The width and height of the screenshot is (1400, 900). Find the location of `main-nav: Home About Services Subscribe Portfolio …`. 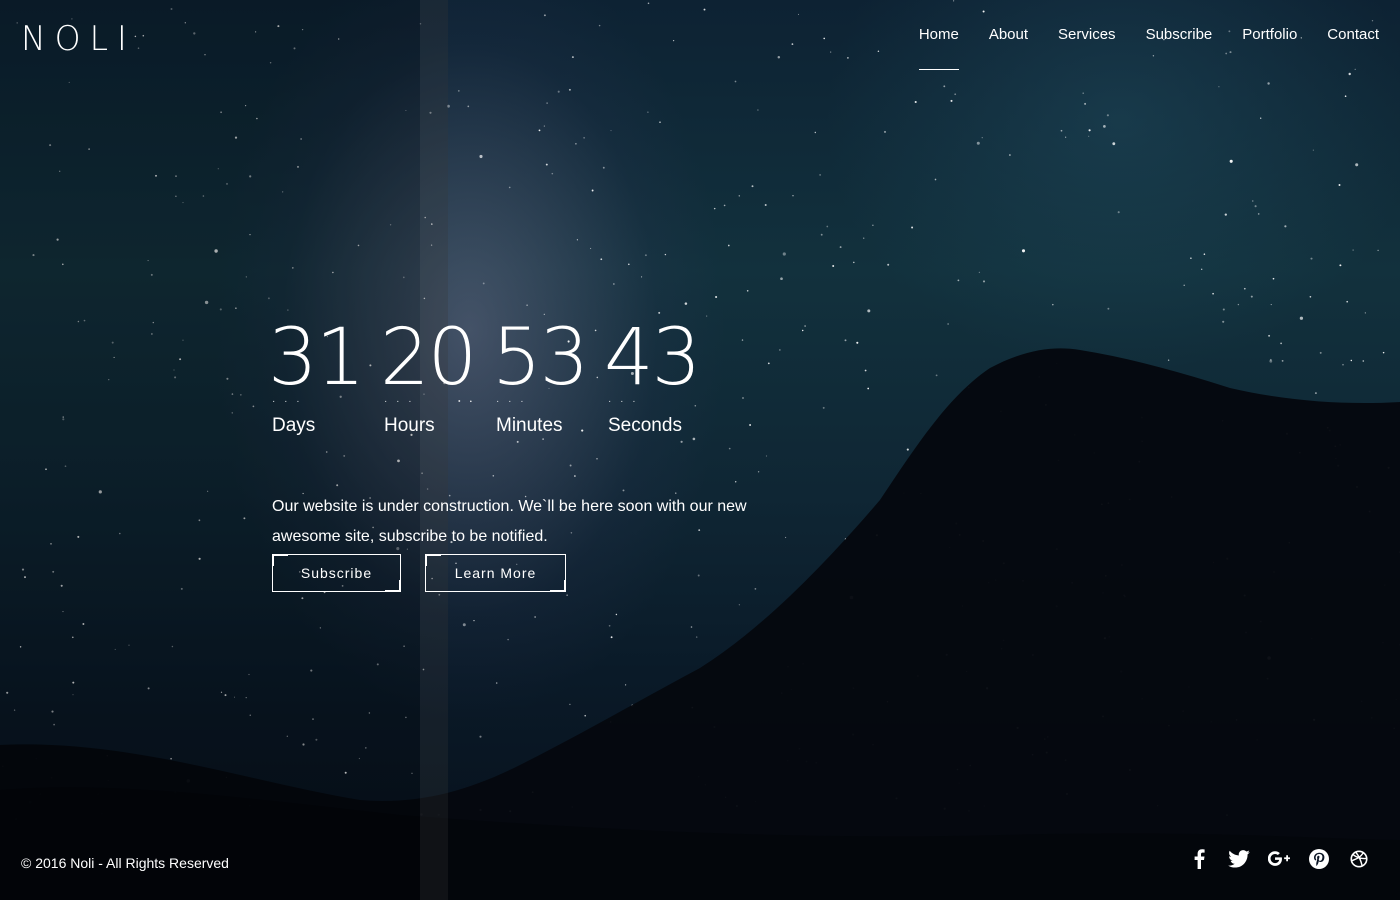

main-nav: Home About Services Subscribe Portfolio … is located at coordinates (1134, 48).